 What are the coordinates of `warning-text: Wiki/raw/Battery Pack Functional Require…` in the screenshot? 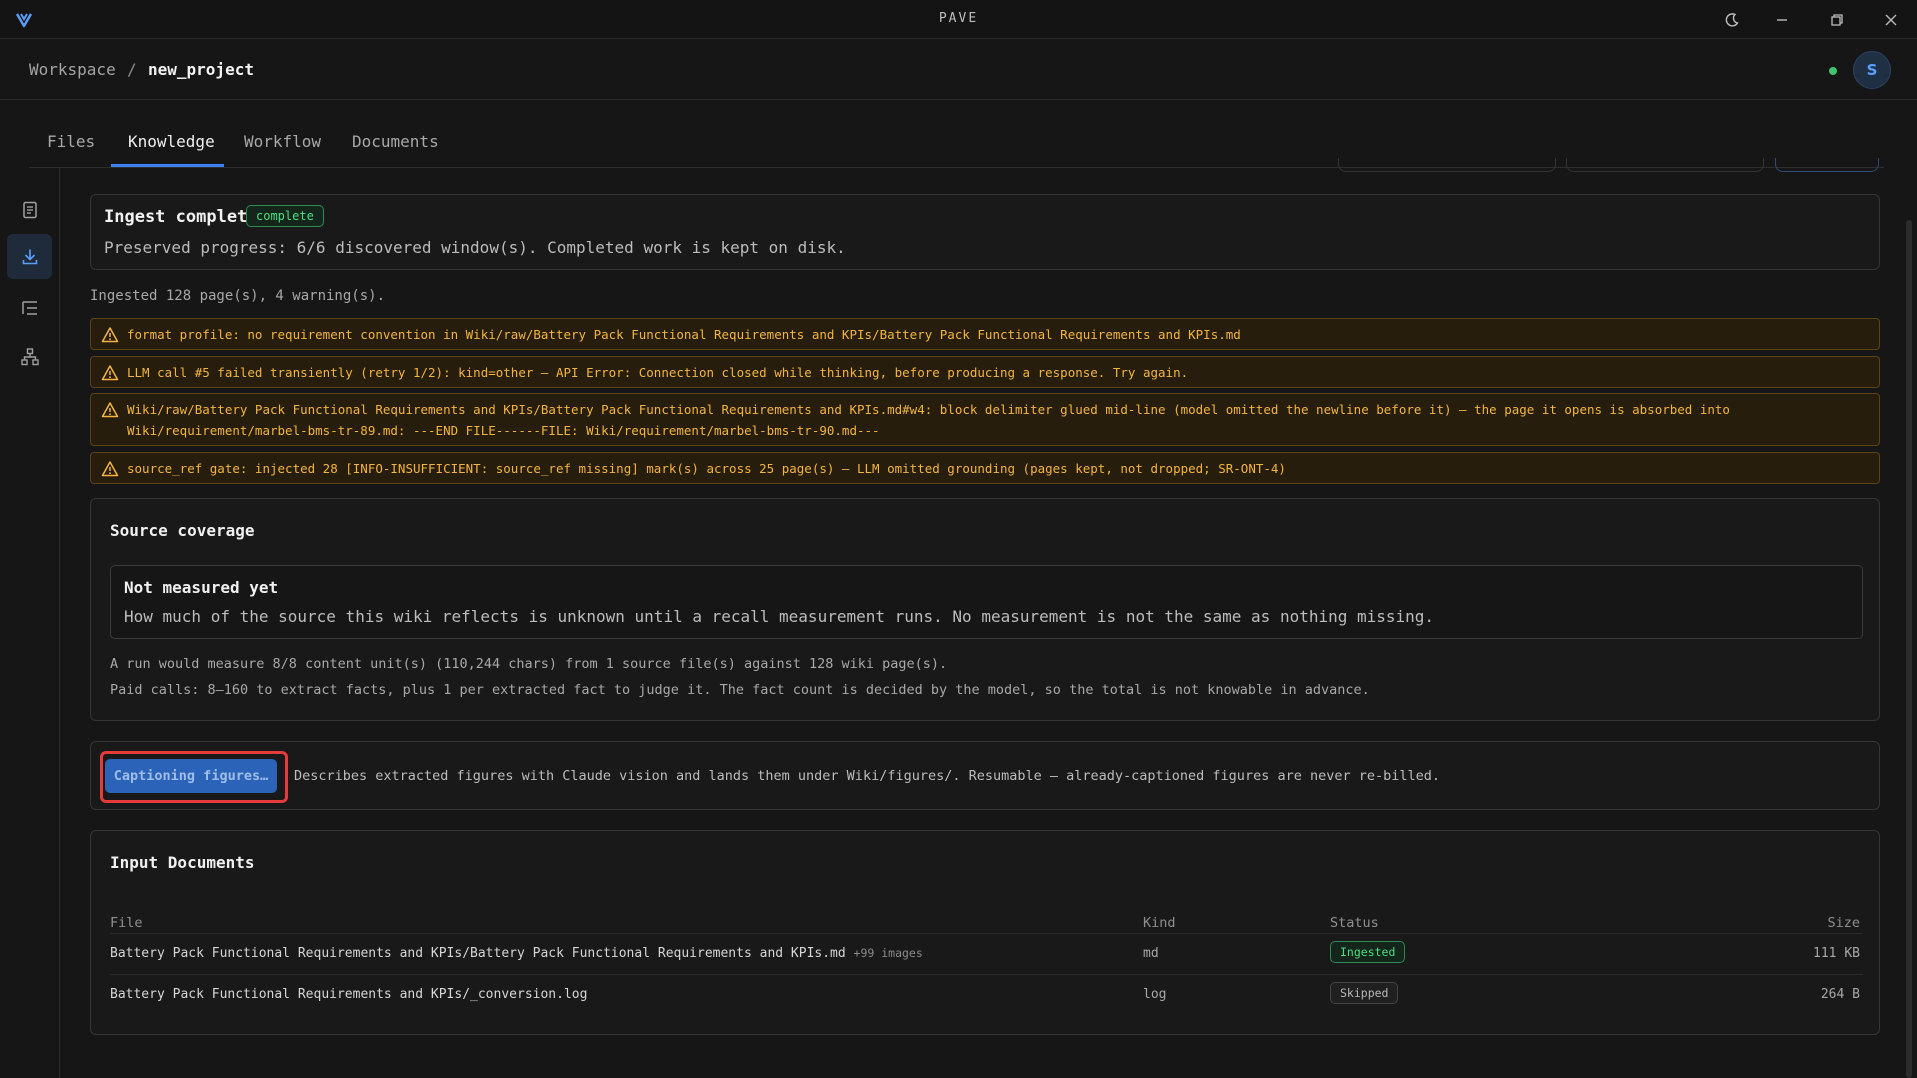 It's located at (928, 420).